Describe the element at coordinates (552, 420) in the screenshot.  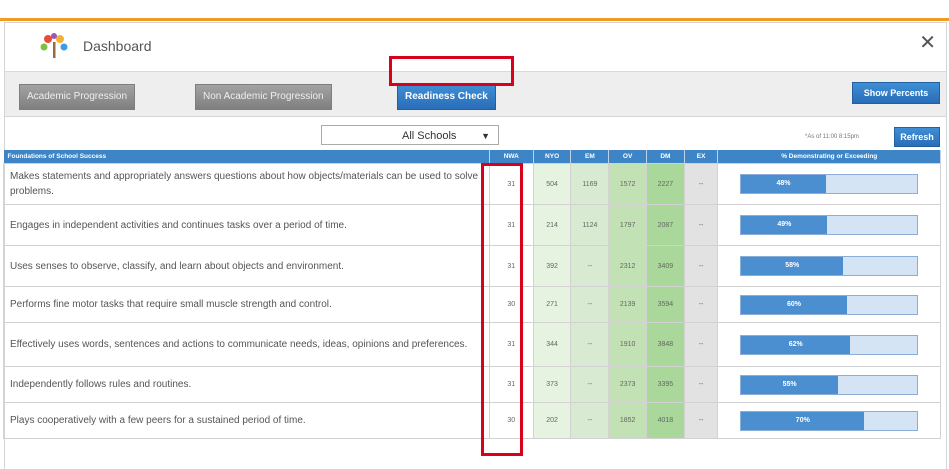
I see `cell-nyo: 202` at that location.